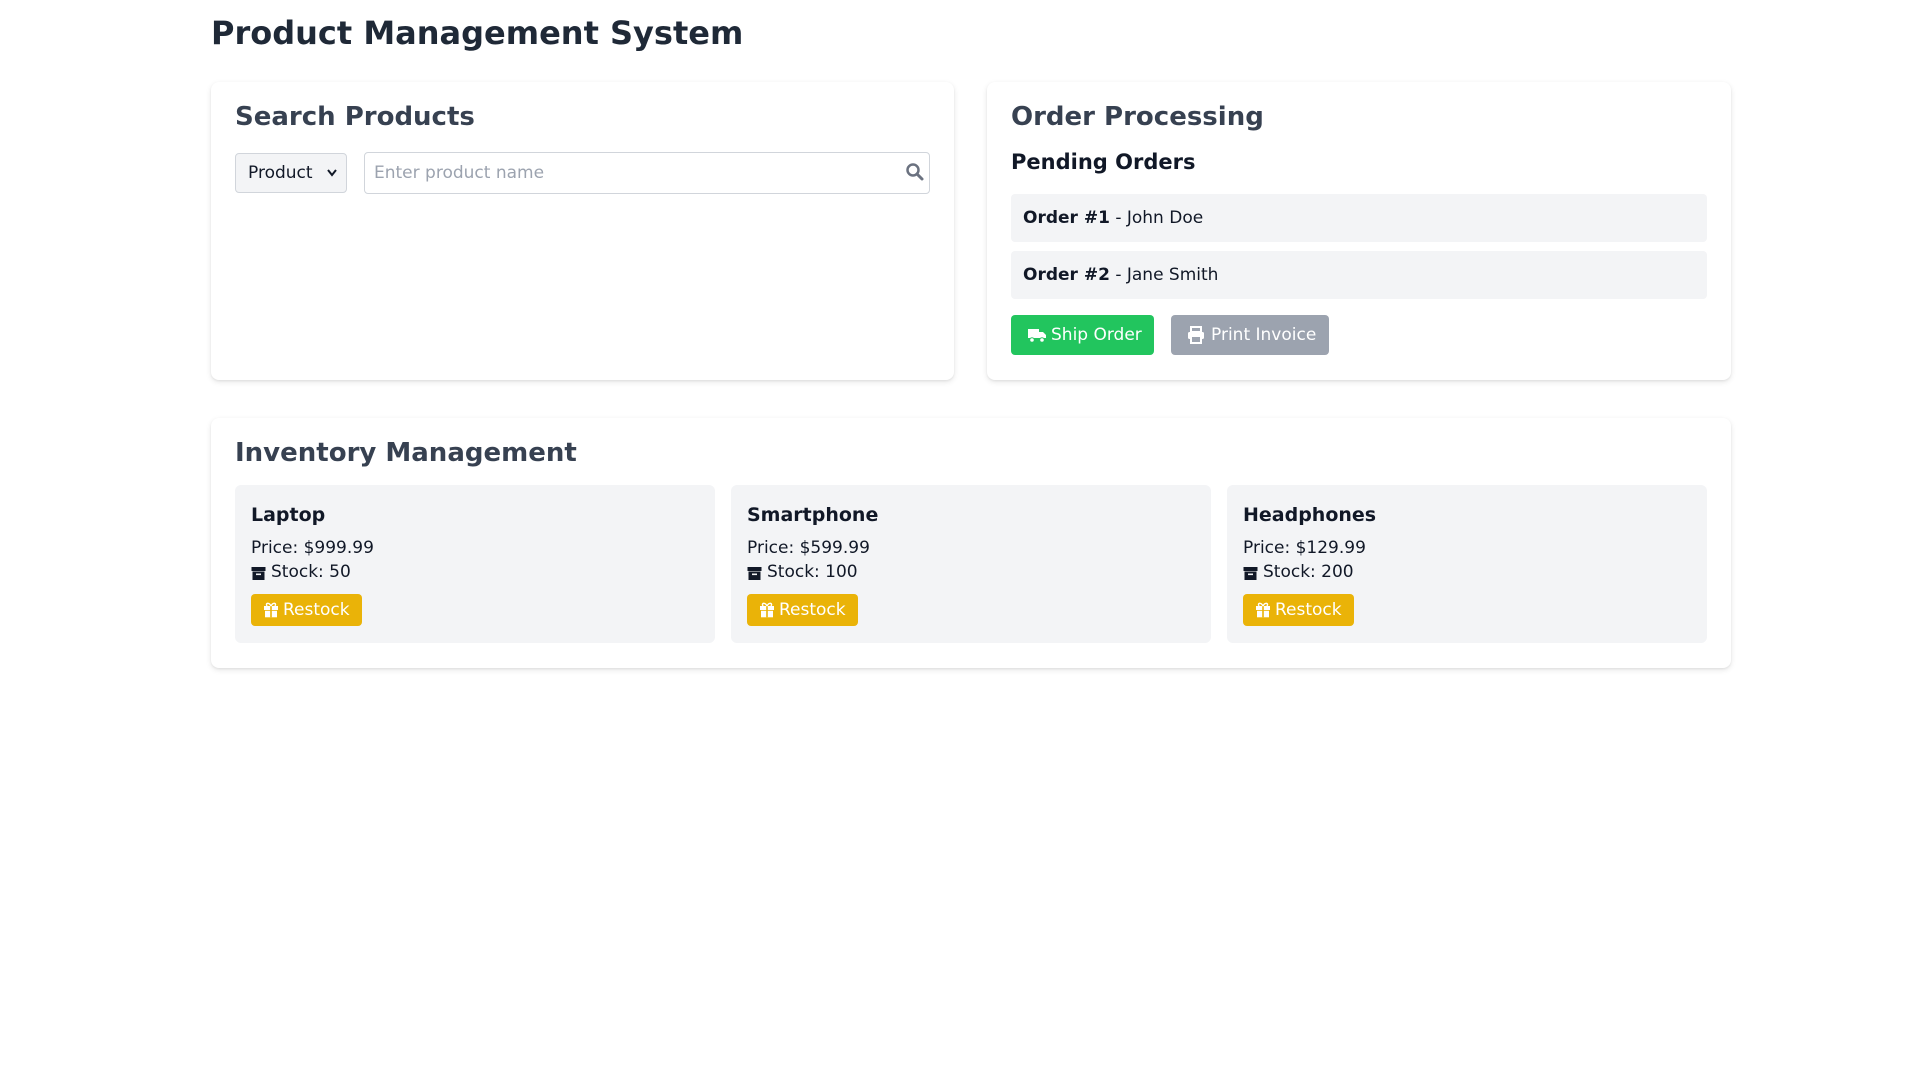  I want to click on order-customer: - Jane Smith, so click(1164, 275).